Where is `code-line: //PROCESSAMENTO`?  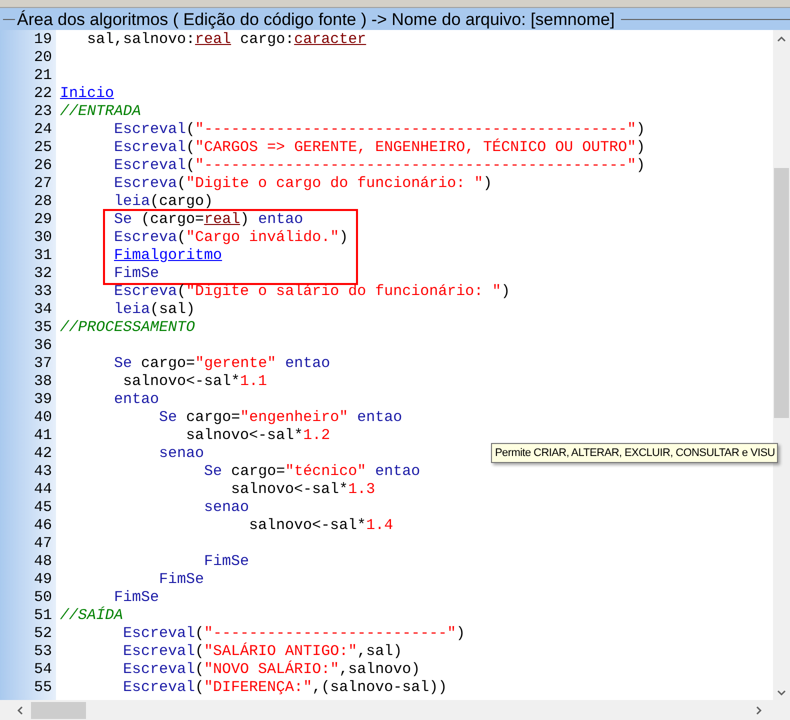 code-line: //PROCESSAMENTO is located at coordinates (128, 327).